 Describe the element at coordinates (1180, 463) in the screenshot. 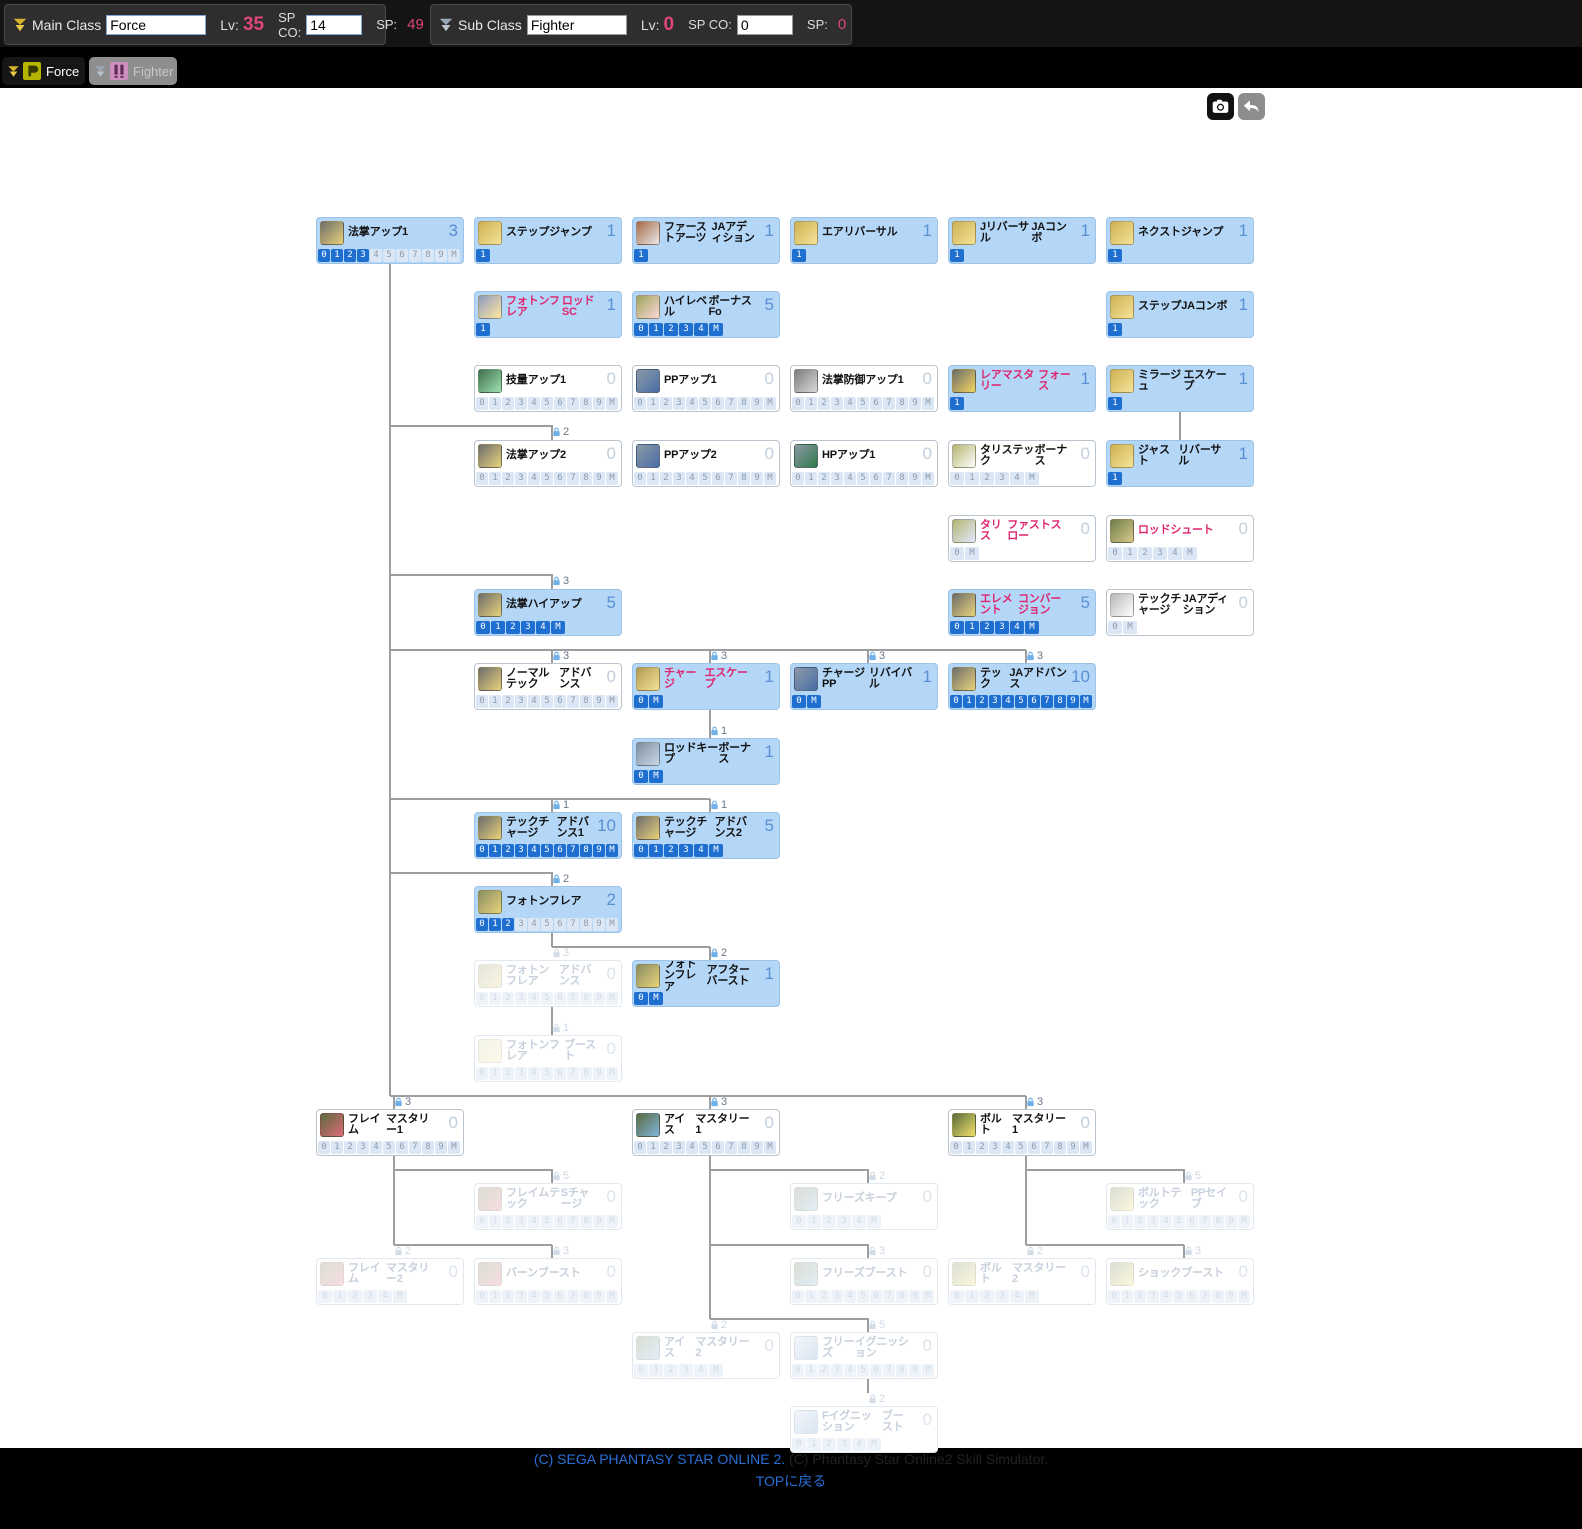

I see `skill-node-just-reversal: ジャスト リバーサル 1 1` at that location.